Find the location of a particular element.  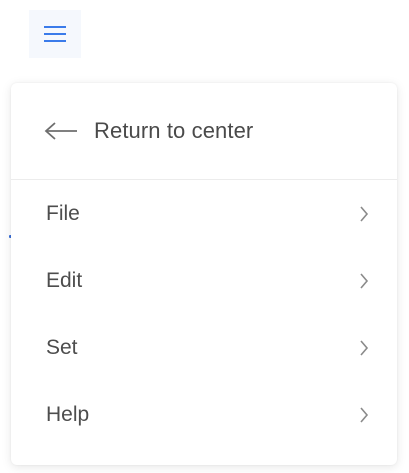

menu-item-help: Help is located at coordinates (204, 414).